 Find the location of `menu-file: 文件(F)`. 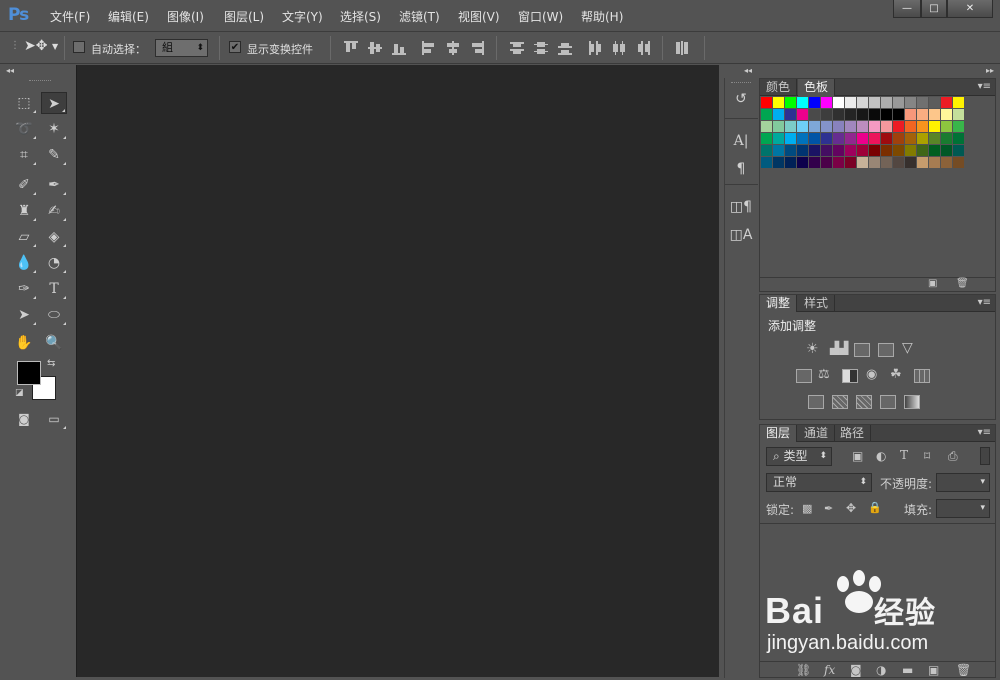

menu-file: 文件(F) is located at coordinates (70, 16).